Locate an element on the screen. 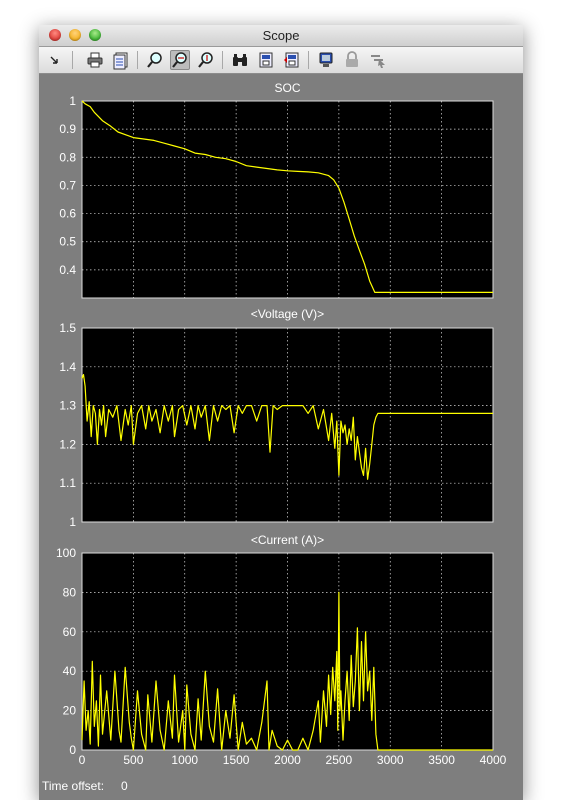 This screenshot has height=800, width=562. y-tick-label: 1.2 is located at coordinates (67, 444).